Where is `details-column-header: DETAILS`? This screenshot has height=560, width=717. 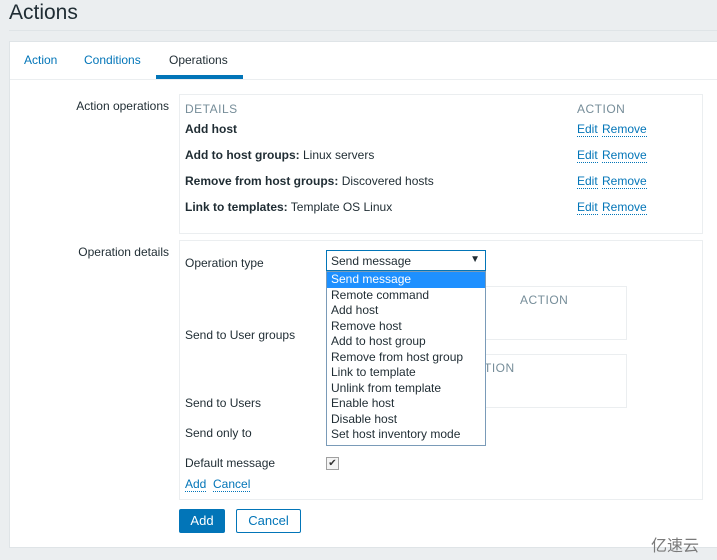
details-column-header: DETAILS is located at coordinates (211, 109).